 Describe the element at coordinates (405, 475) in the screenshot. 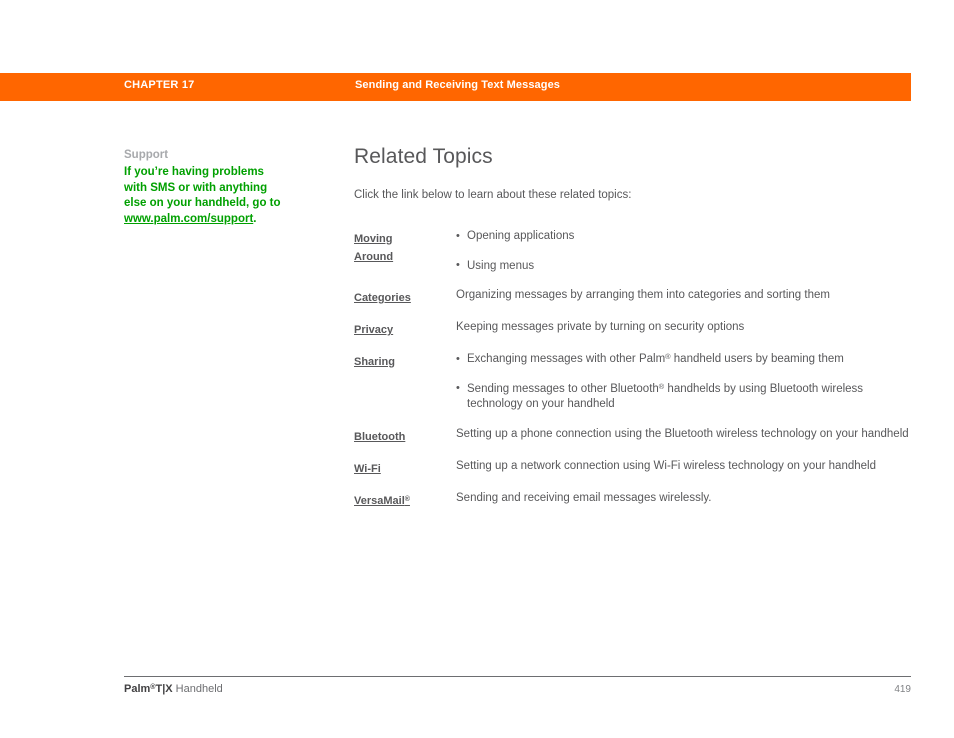

I see `topic-link-cell: Wi-Fi` at that location.